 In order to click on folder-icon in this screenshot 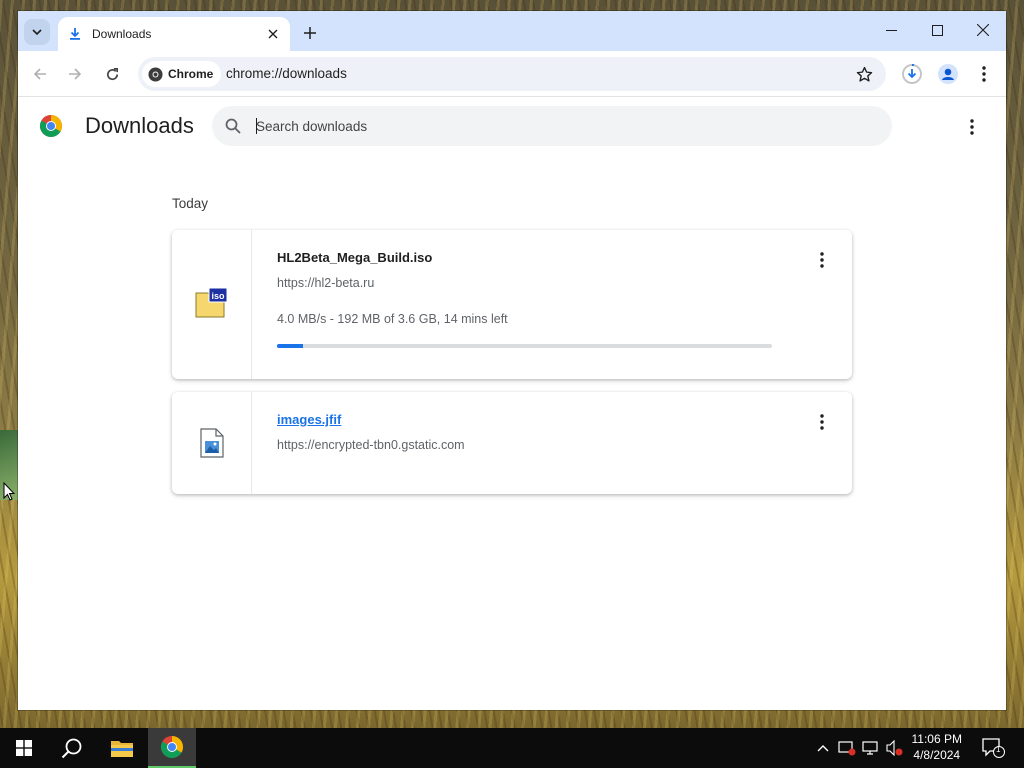, I will do `click(122, 749)`.